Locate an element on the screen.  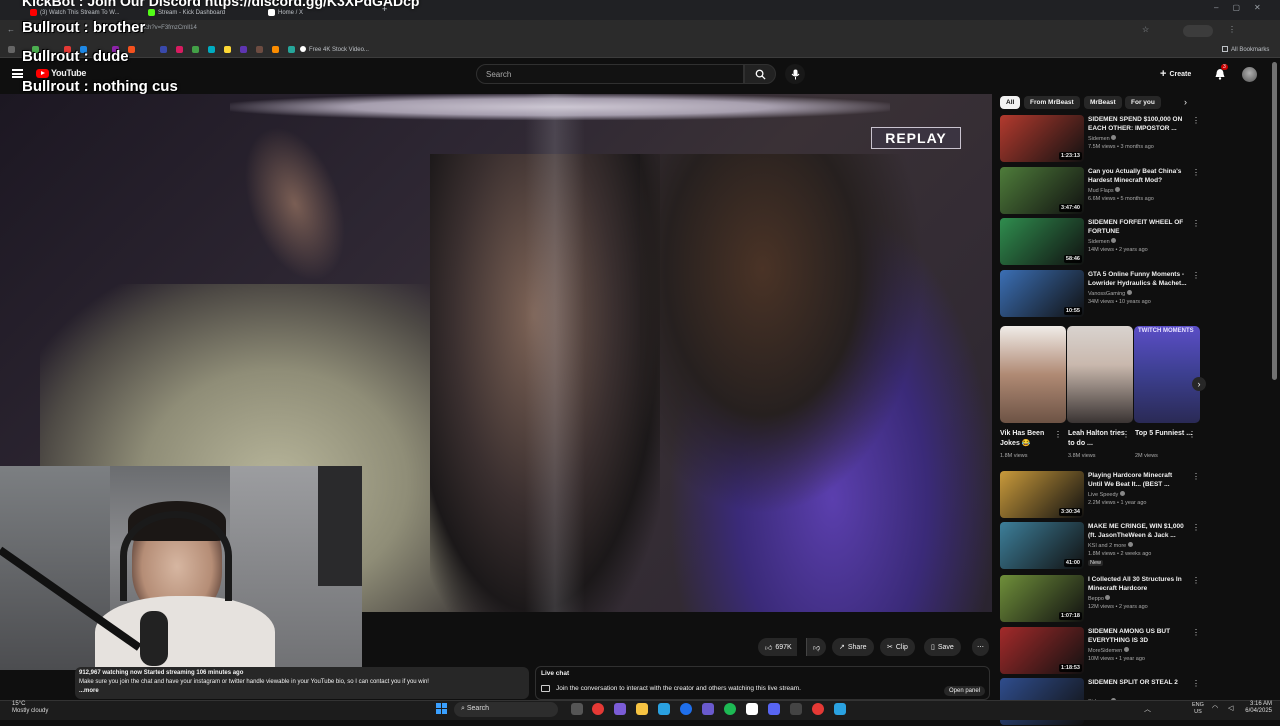
chip-all: All is located at coordinates (1010, 102).